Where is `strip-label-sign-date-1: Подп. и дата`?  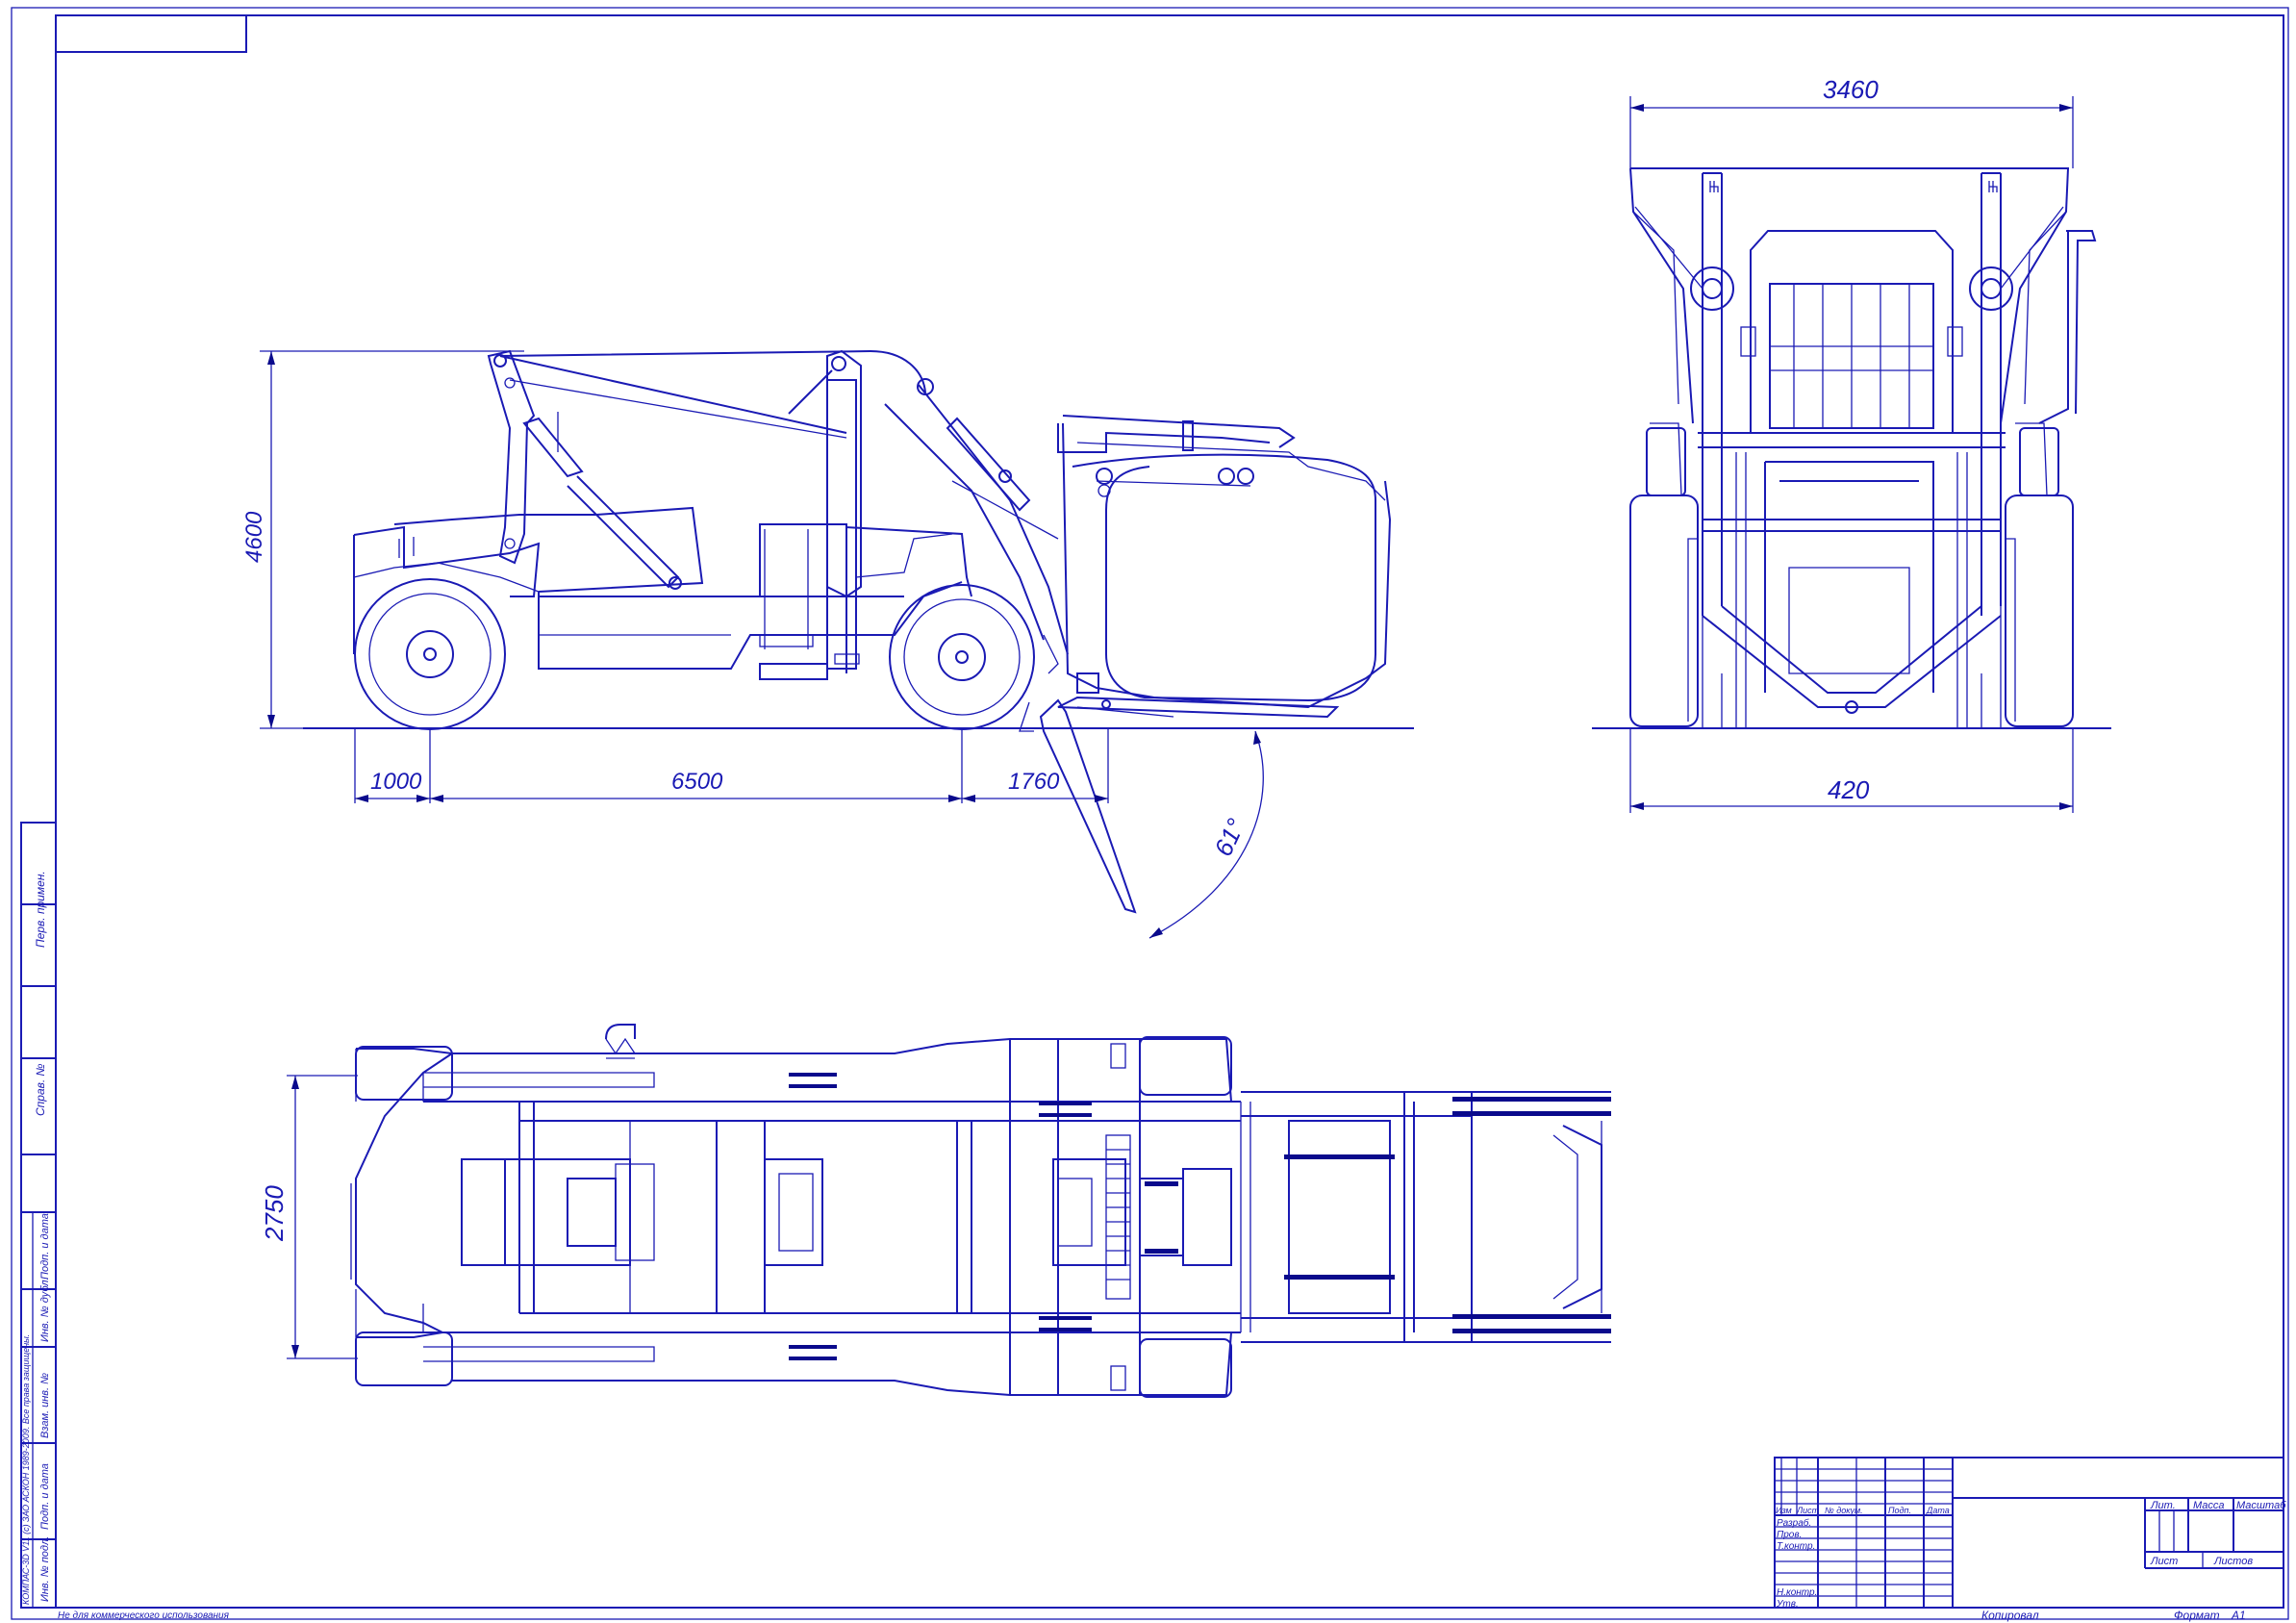 strip-label-sign-date-1: Подп. и дата is located at coordinates (45, 1246).